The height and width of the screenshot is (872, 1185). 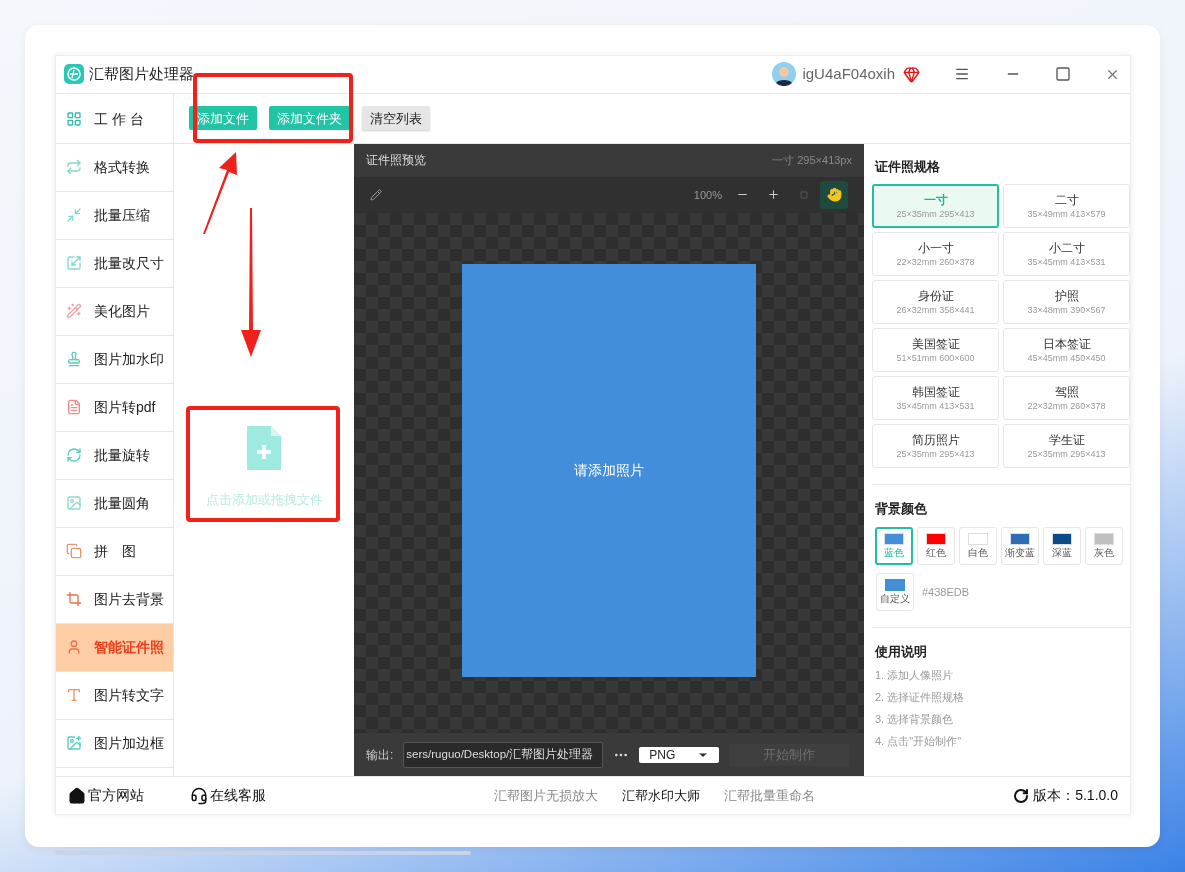 I want to click on window-title: 汇帮图片处理器, so click(x=141, y=74).